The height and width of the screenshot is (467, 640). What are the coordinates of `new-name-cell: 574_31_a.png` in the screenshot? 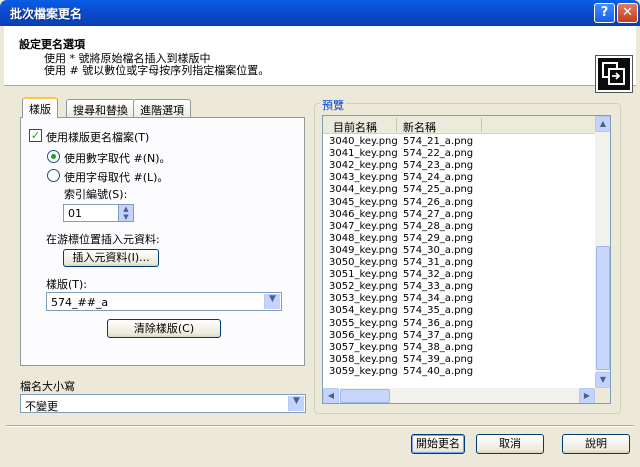 It's located at (438, 262).